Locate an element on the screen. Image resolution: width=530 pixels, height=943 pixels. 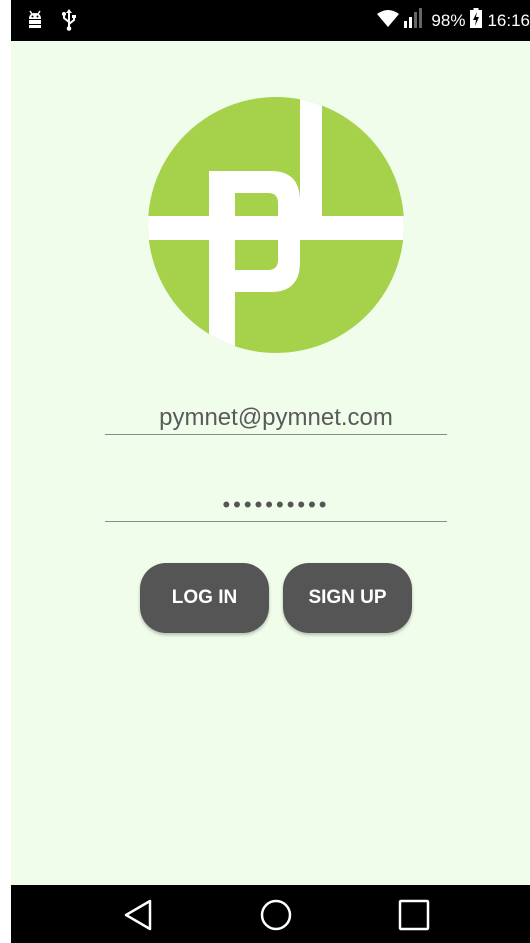
home-icon is located at coordinates (276, 917).